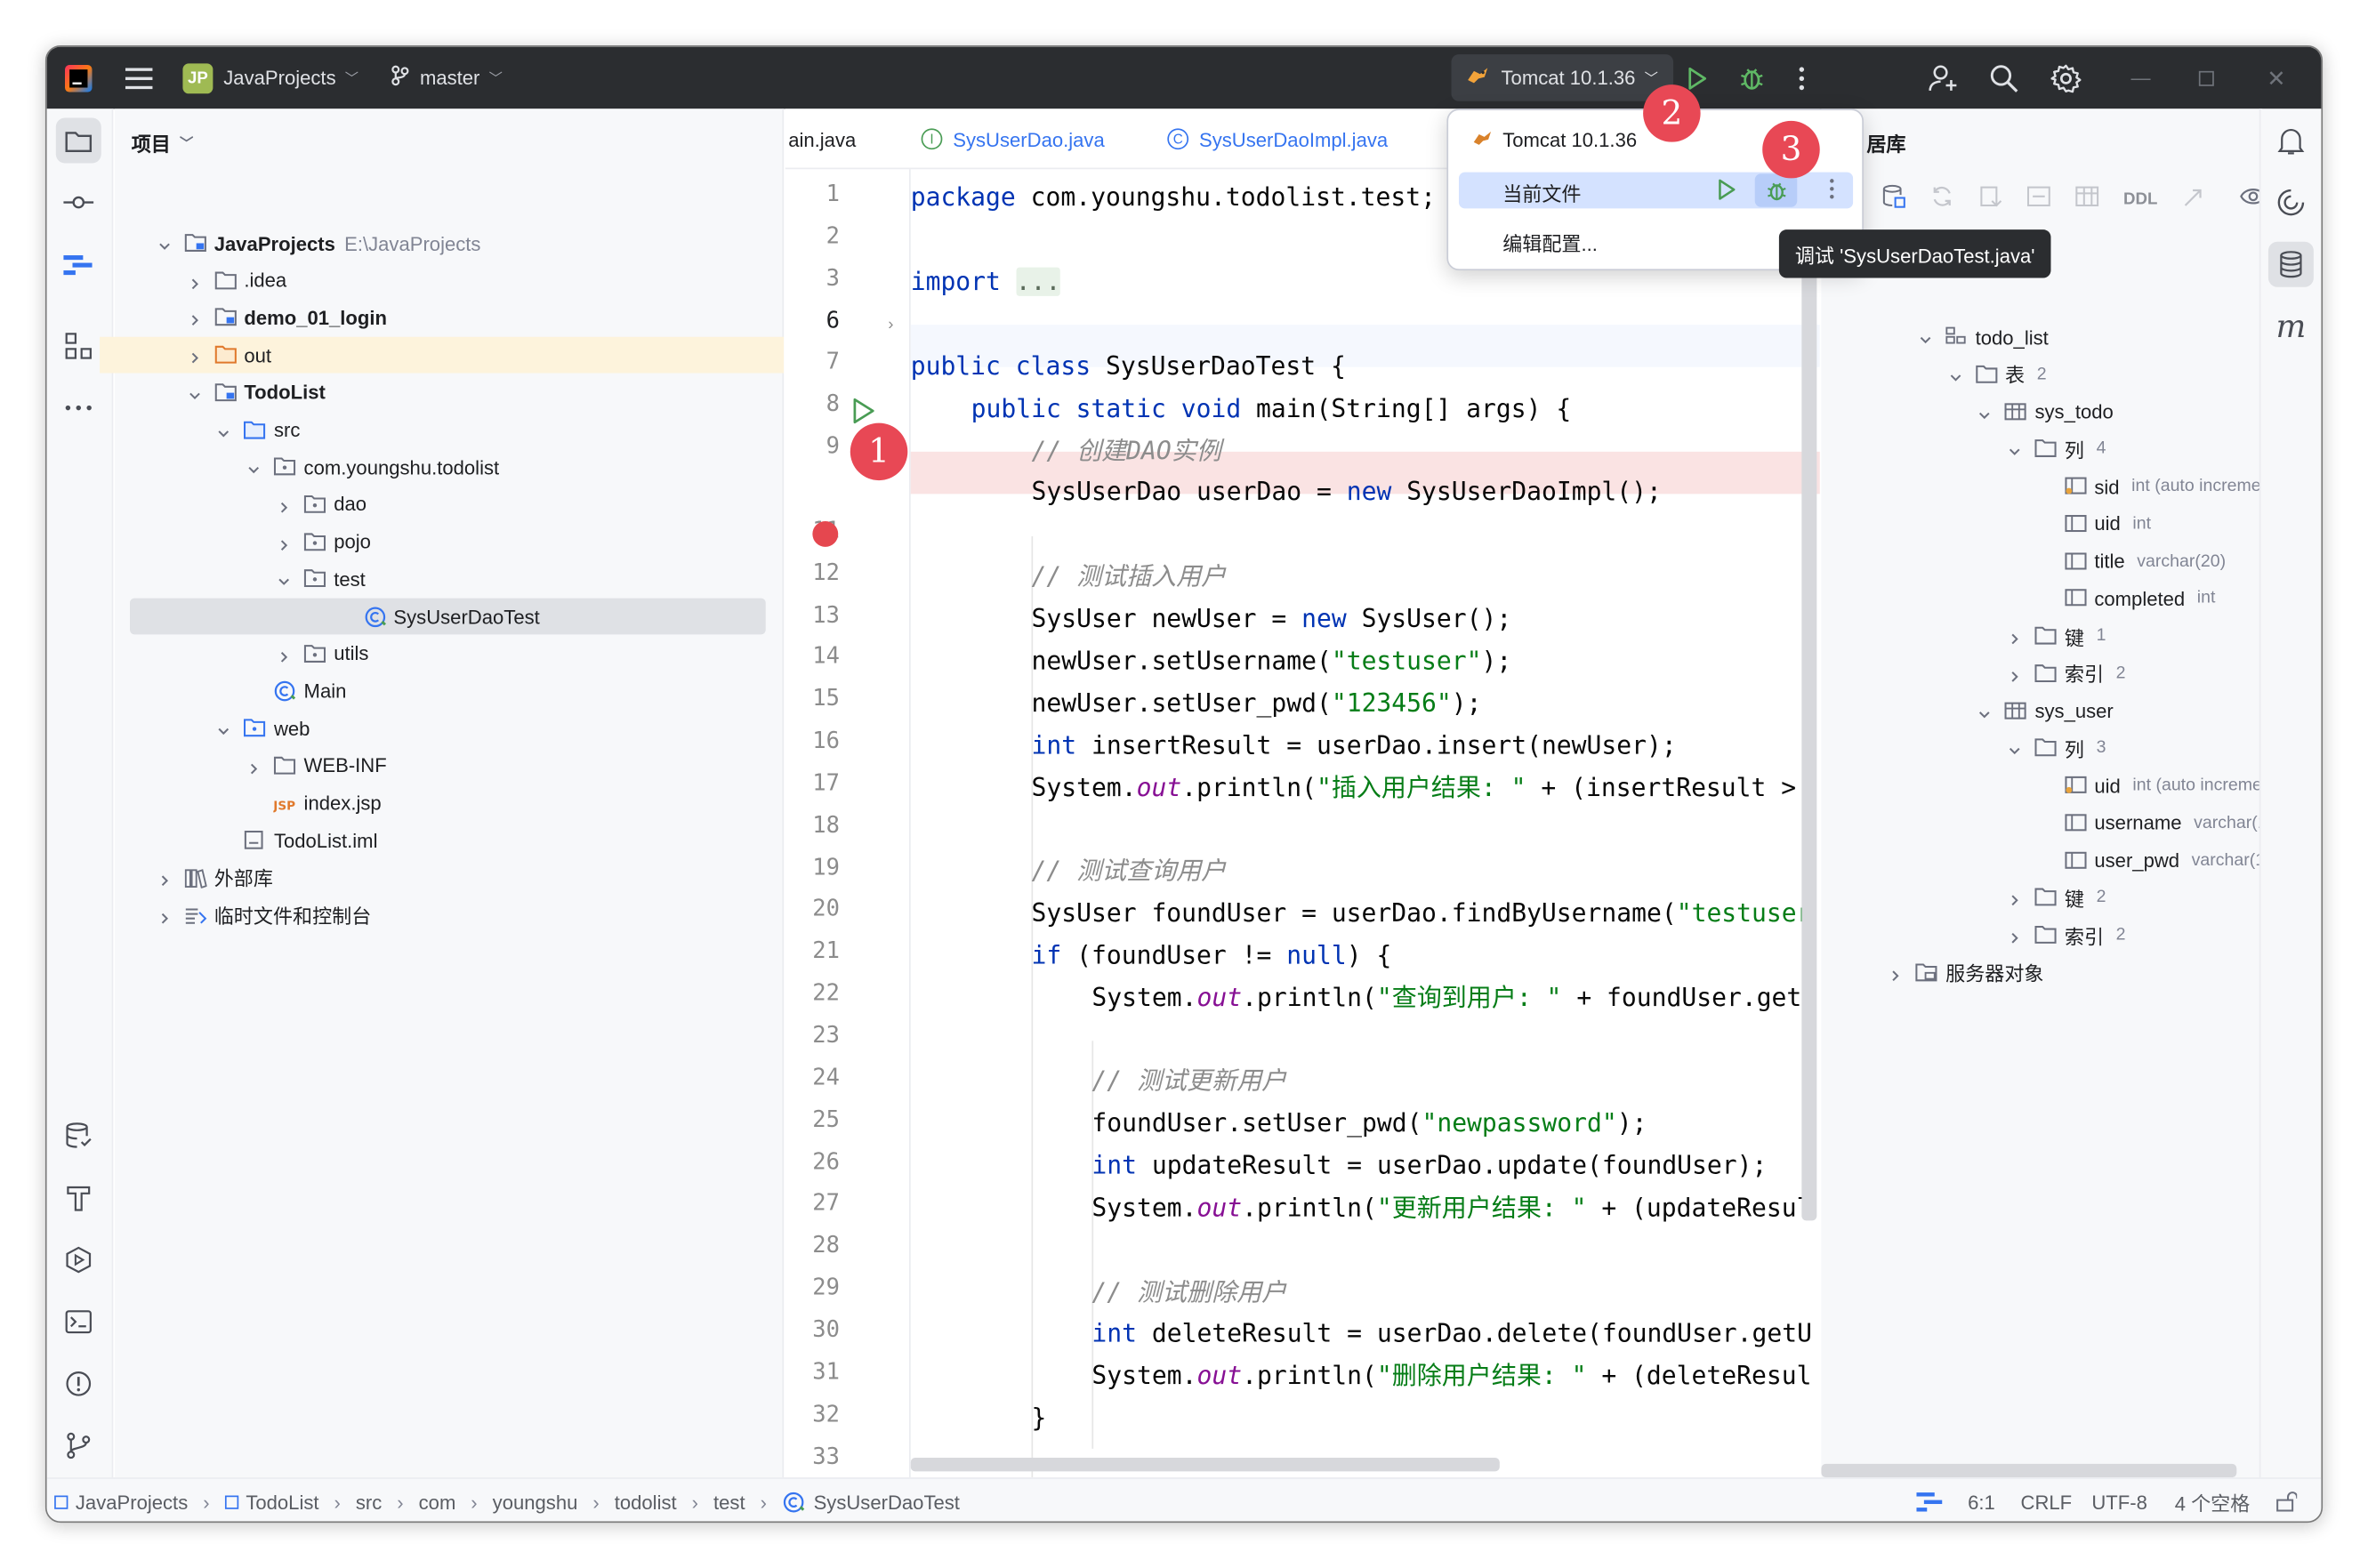 The image size is (2368, 1568). Describe the element at coordinates (887, 1502) in the screenshot. I see `breadcrumb-item: SysUserDaoTest` at that location.